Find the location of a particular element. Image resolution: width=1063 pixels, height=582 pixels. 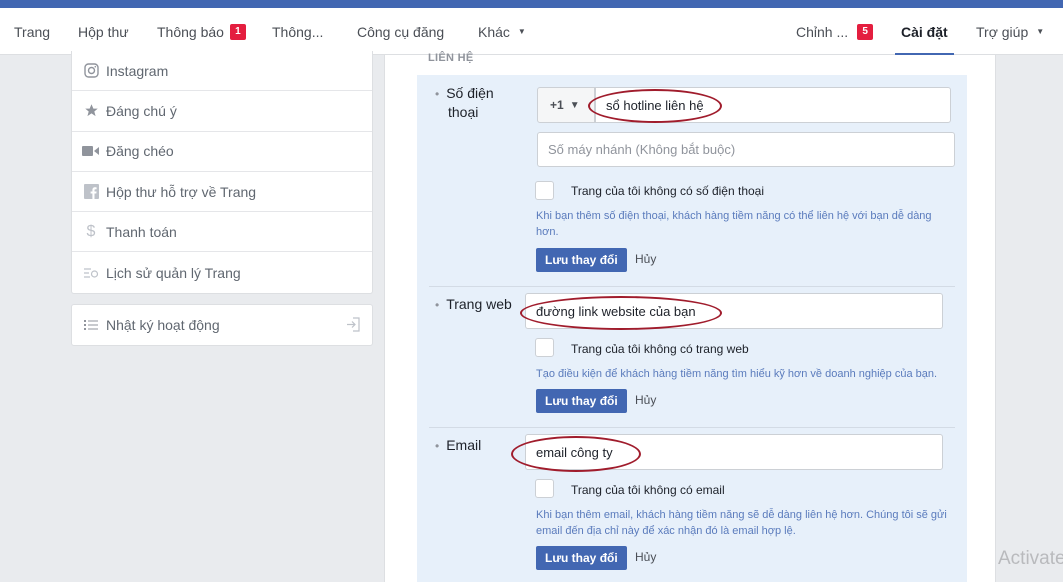

instagram-icon is located at coordinates (91, 71).